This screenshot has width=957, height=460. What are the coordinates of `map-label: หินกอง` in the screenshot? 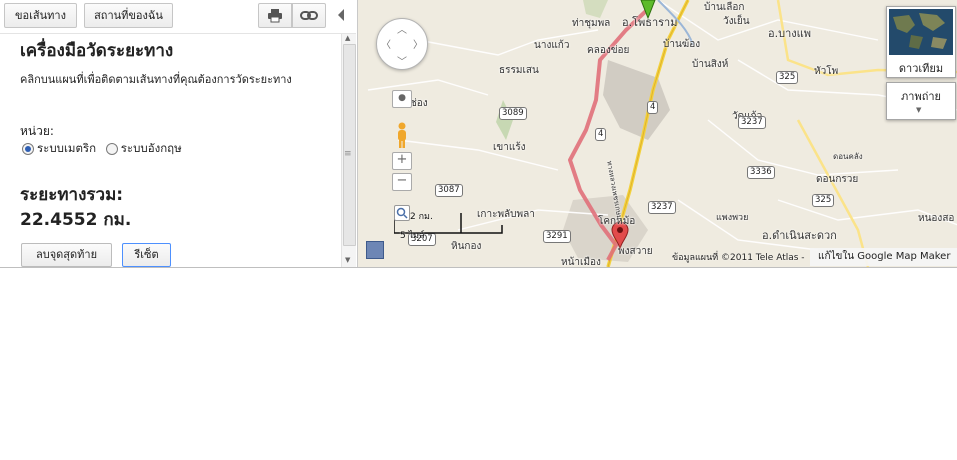 It's located at (466, 246).